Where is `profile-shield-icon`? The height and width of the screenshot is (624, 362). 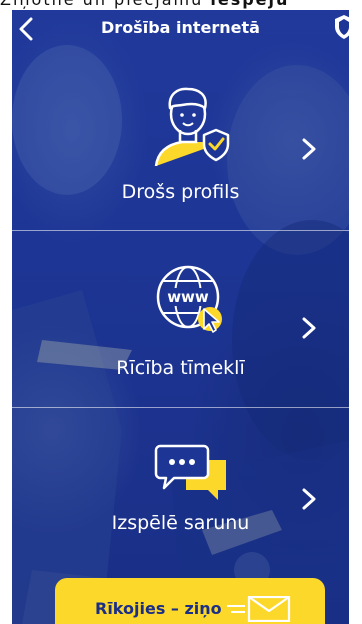
profile-shield-icon is located at coordinates (192, 126).